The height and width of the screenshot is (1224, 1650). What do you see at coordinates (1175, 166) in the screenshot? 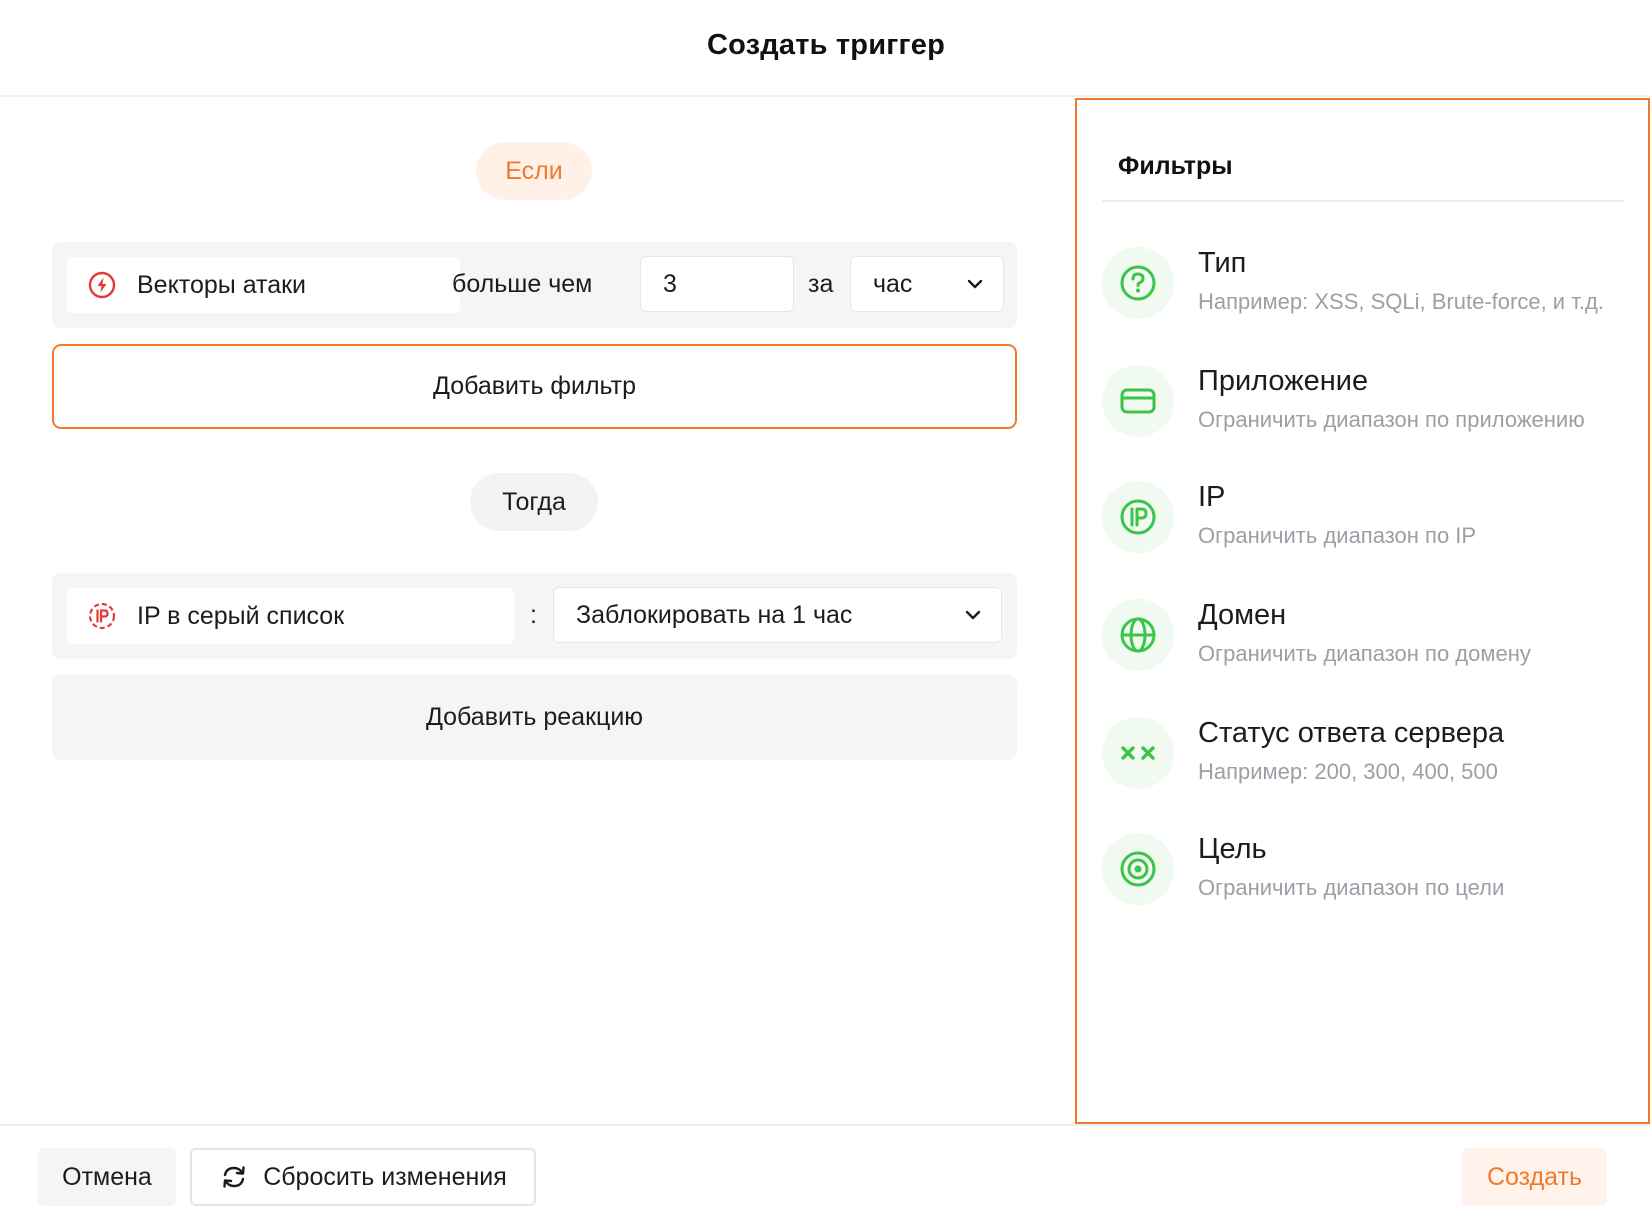
I see `filters-title: Фильтры` at bounding box center [1175, 166].